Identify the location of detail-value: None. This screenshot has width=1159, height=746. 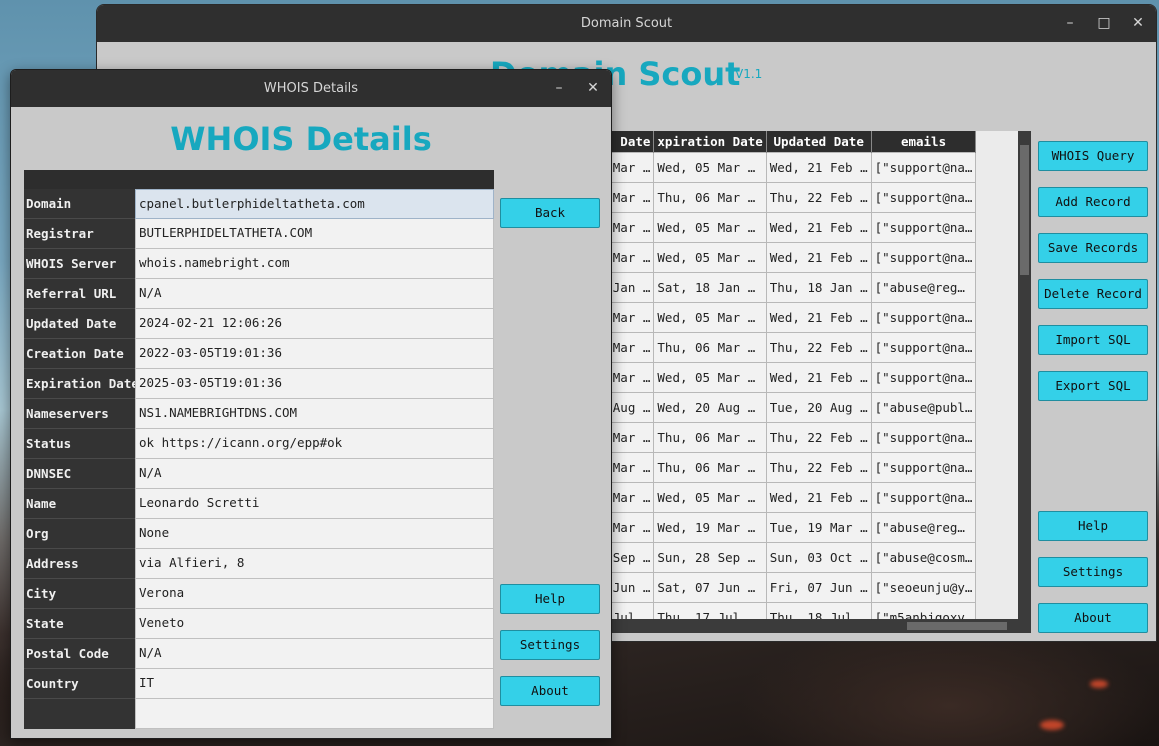
(314, 534).